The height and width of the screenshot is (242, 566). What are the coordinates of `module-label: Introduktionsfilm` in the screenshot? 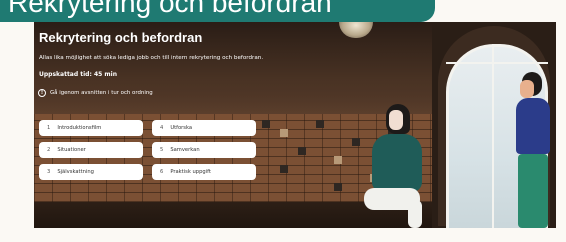 It's located at (79, 128).